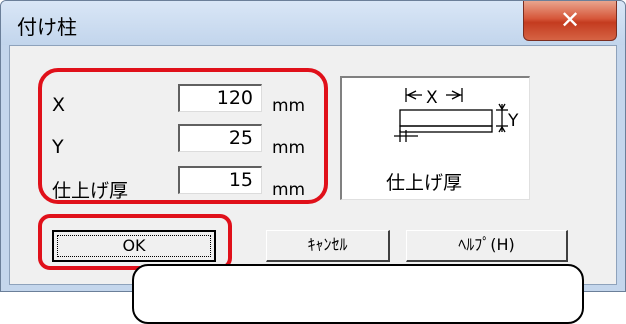  What do you see at coordinates (432, 98) in the screenshot?
I see `diagram-x-label: X` at bounding box center [432, 98].